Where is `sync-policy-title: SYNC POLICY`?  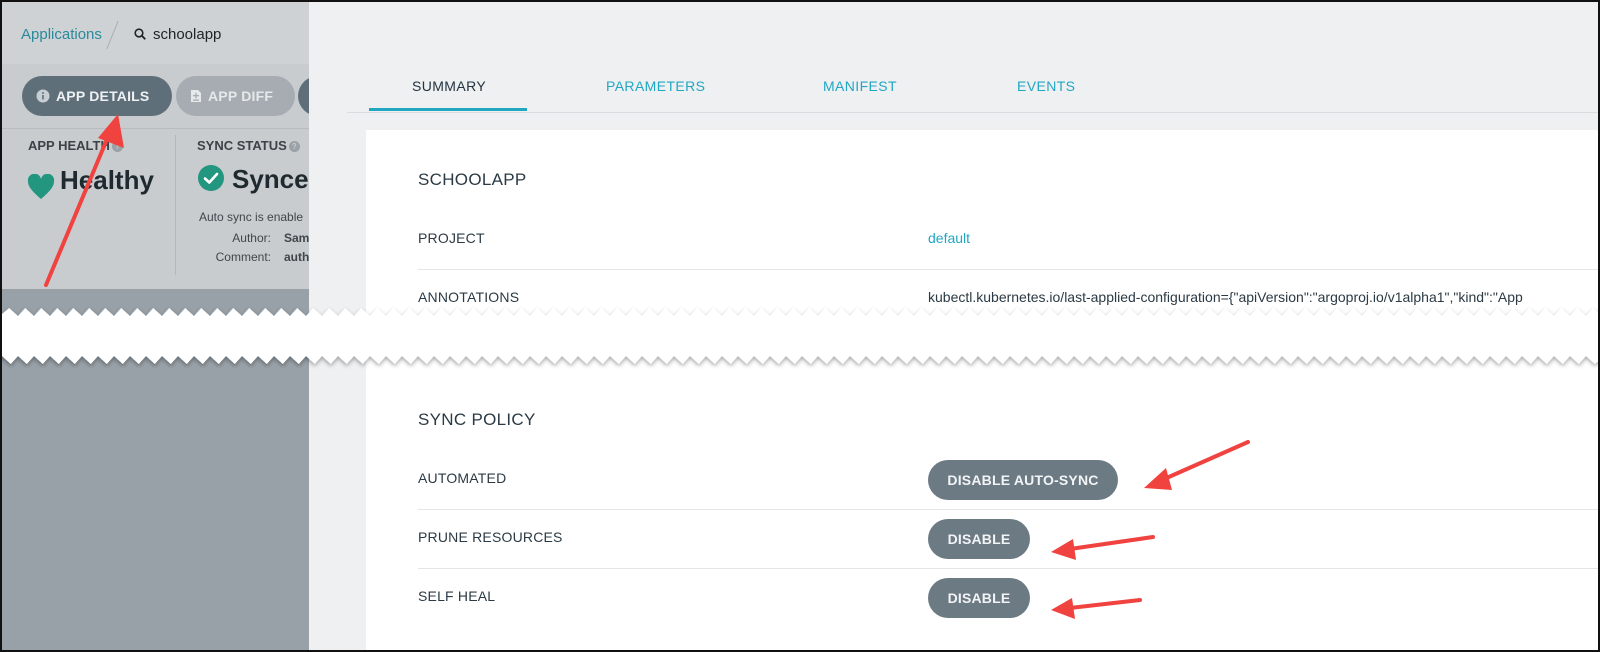
sync-policy-title: SYNC POLICY is located at coordinates (477, 419).